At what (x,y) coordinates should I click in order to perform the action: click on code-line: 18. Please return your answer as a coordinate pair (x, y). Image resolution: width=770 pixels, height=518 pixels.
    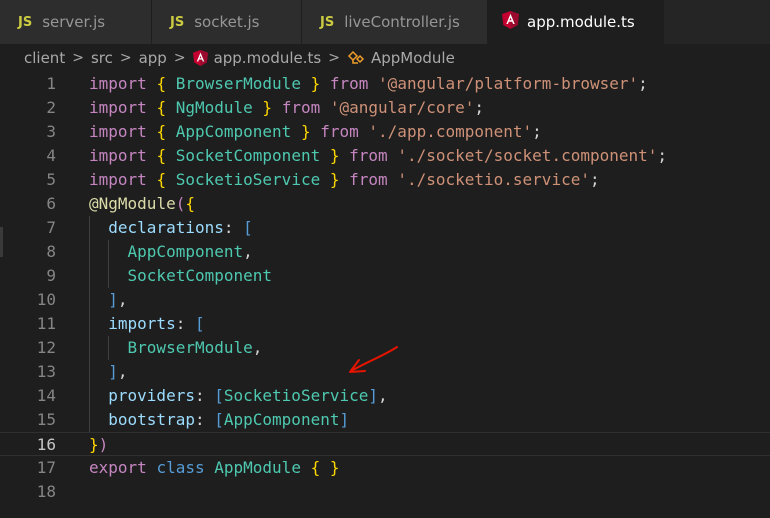
    Looking at the image, I should click on (385, 492).